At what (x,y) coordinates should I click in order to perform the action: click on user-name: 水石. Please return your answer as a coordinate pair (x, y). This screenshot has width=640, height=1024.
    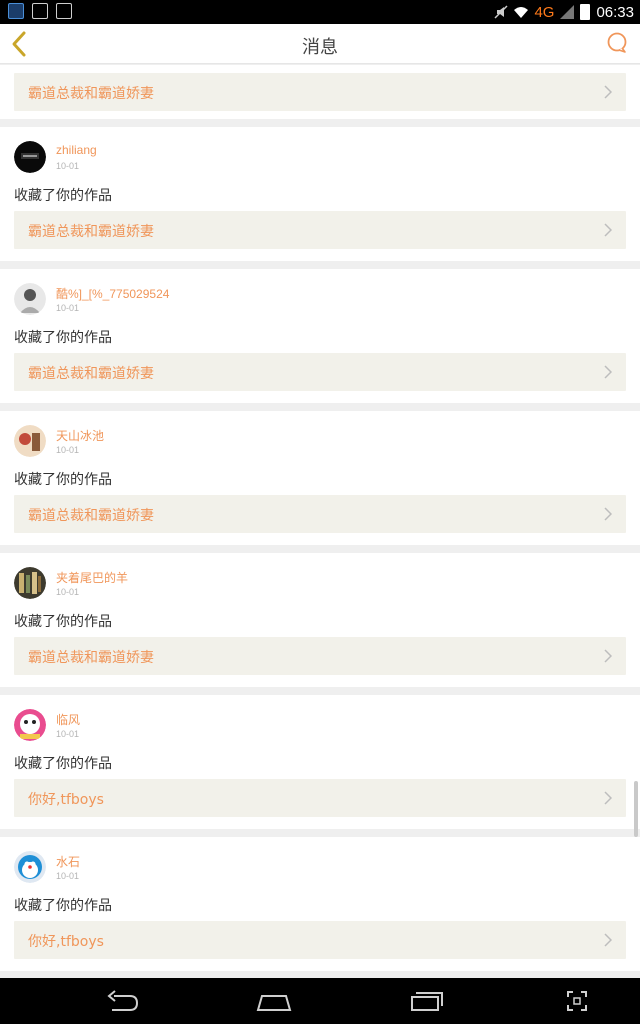
    Looking at the image, I should click on (68, 861).